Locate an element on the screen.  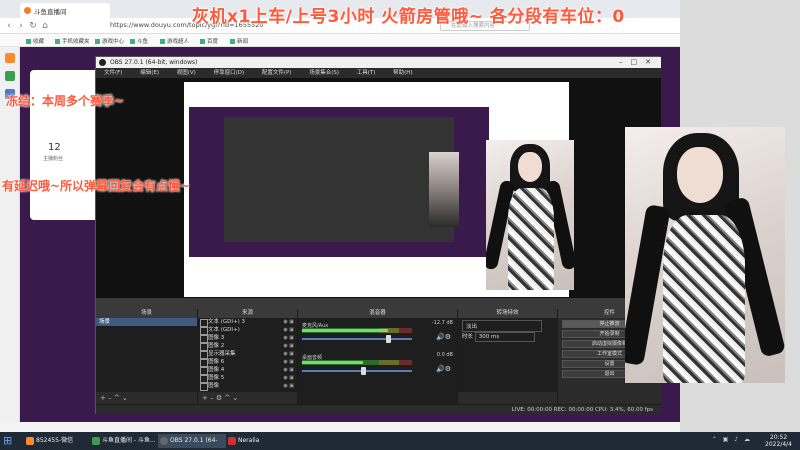
preview-toolbar is located at coordinates (378, 303).